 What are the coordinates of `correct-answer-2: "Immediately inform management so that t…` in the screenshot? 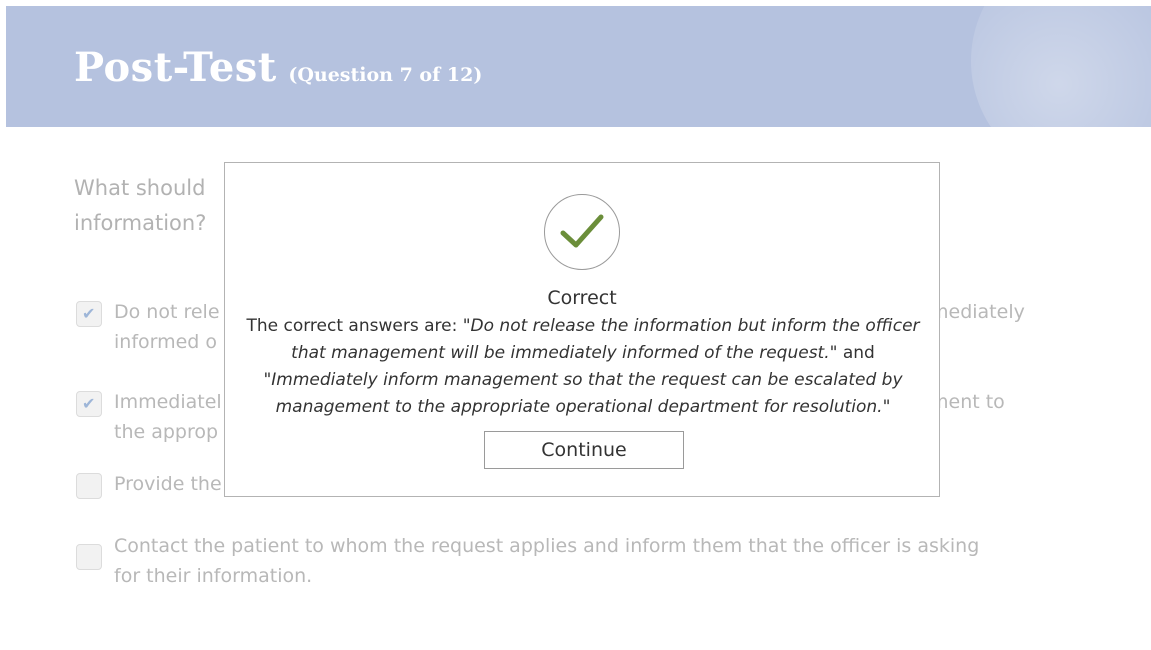 It's located at (583, 393).